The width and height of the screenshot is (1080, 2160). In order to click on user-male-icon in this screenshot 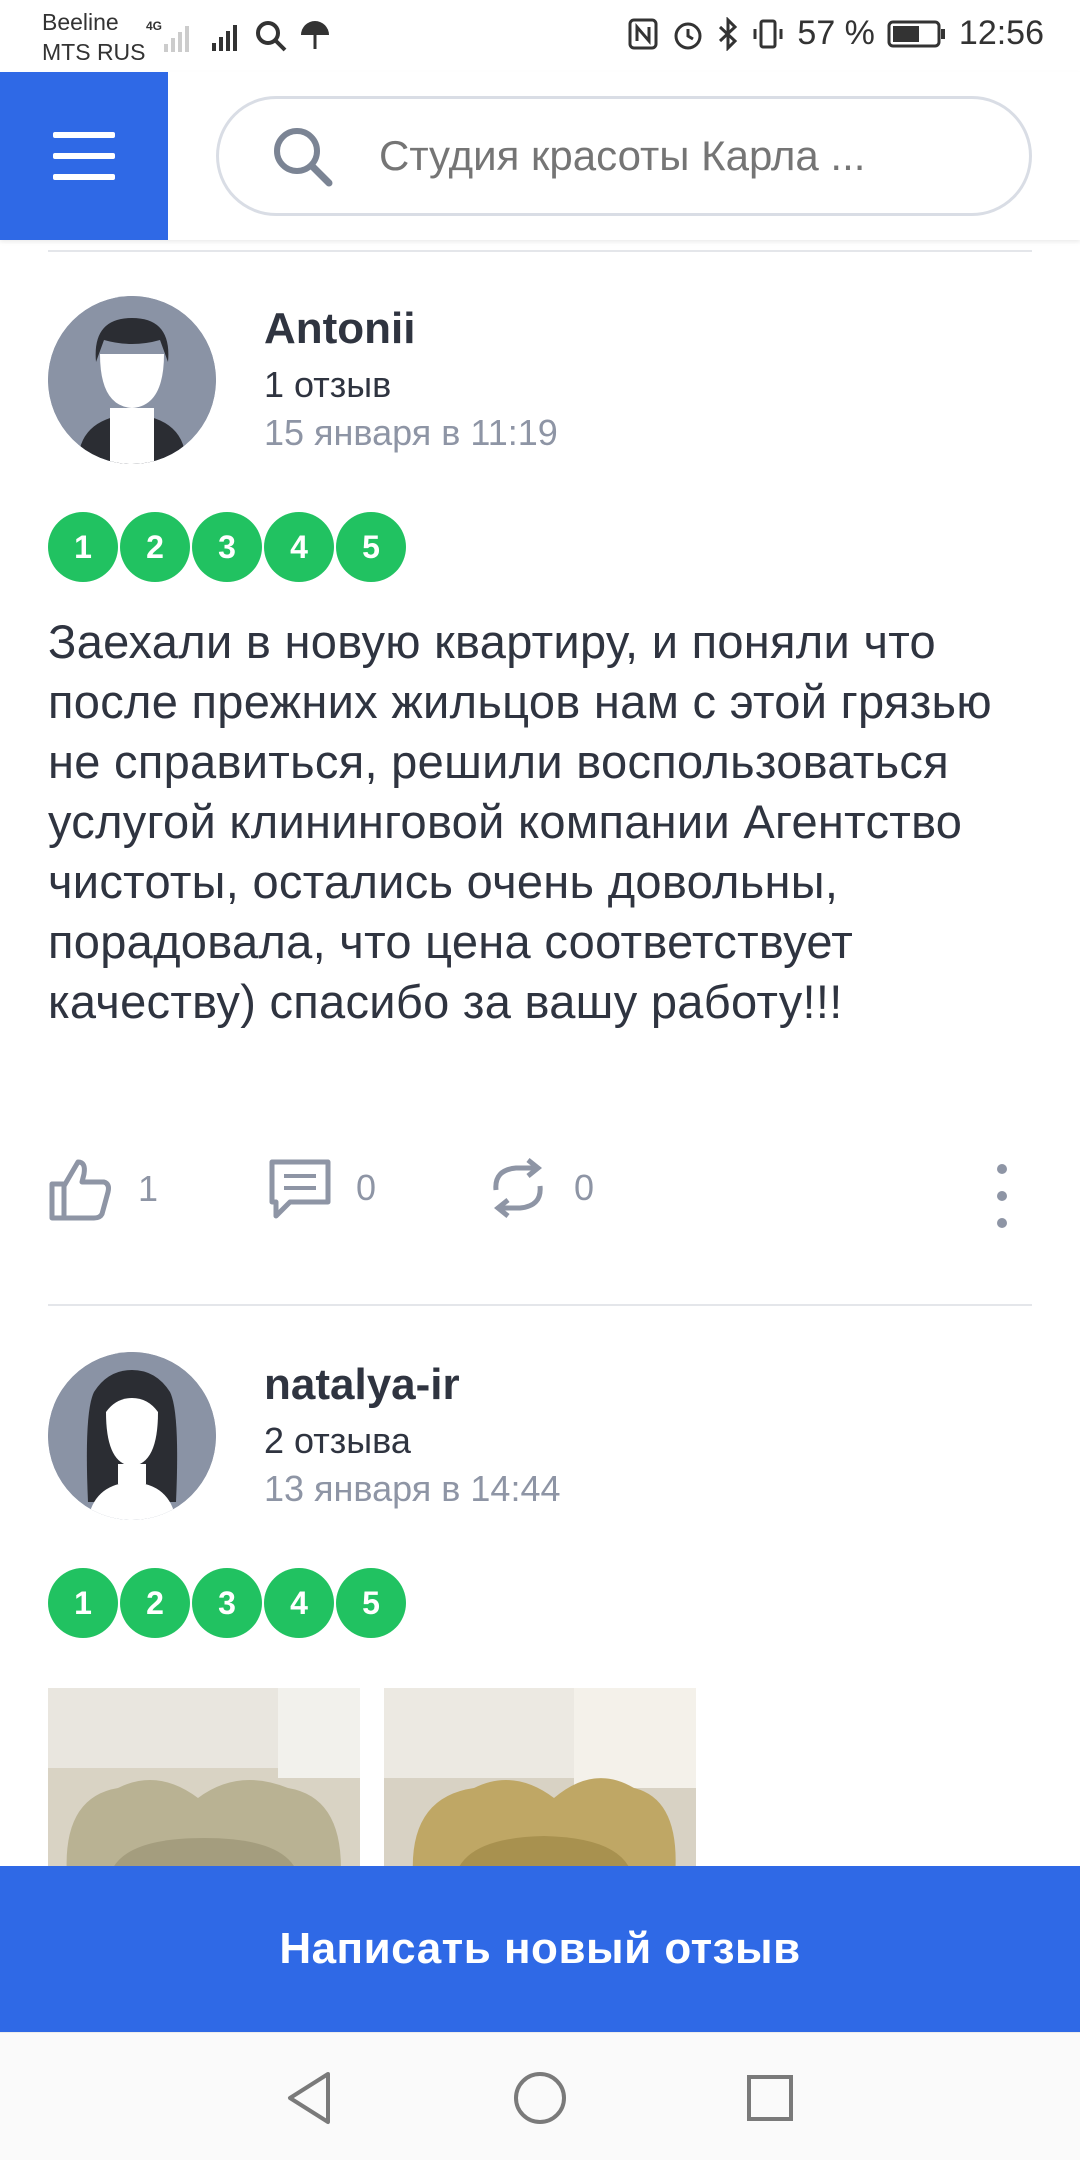, I will do `click(132, 380)`.